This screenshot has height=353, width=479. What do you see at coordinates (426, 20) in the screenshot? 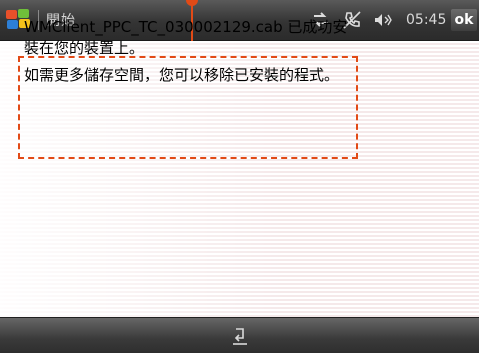
I see `clock: 05:45` at bounding box center [426, 20].